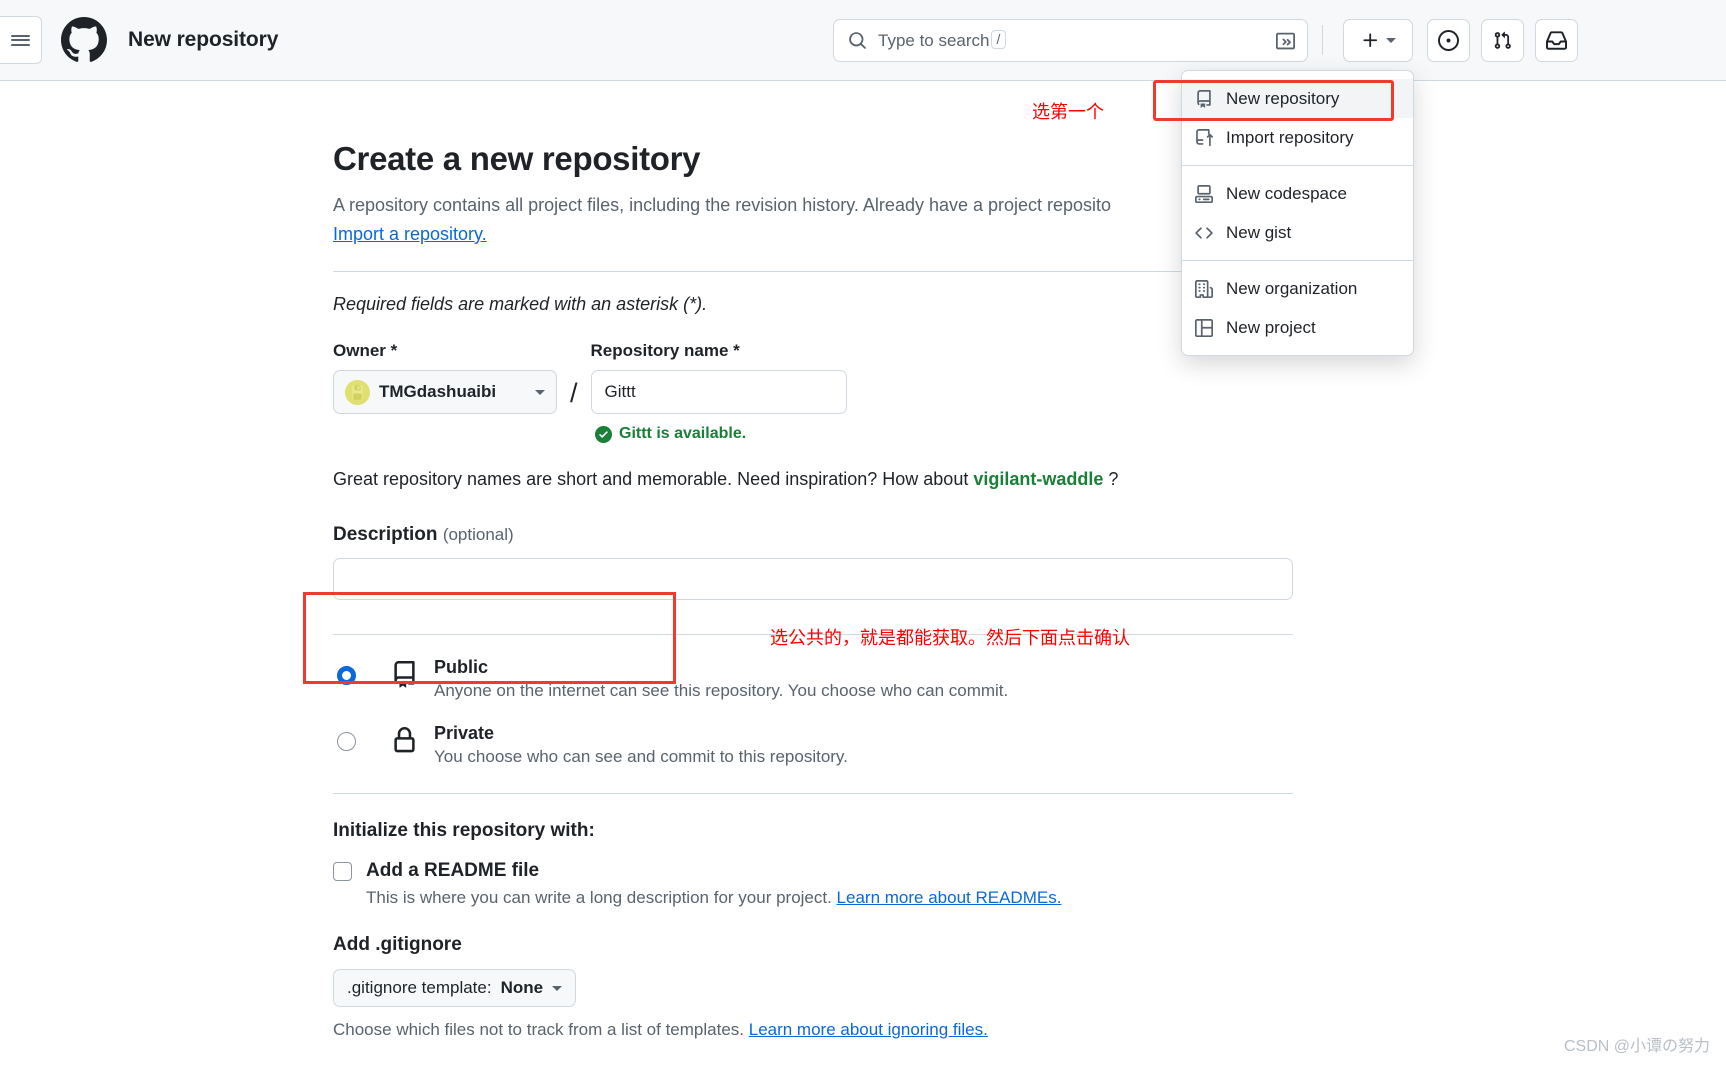  I want to click on description-optional-text: (optional), so click(478, 534).